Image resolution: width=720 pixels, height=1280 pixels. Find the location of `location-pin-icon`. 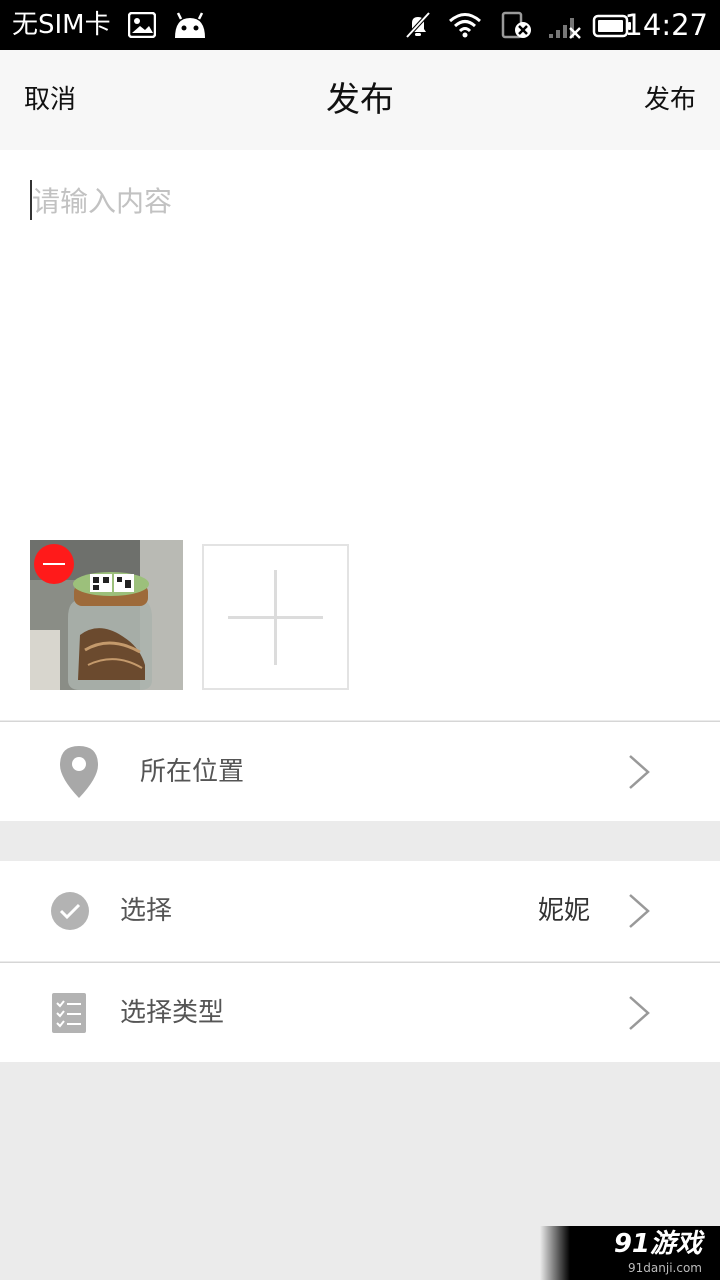

location-pin-icon is located at coordinates (79, 774).